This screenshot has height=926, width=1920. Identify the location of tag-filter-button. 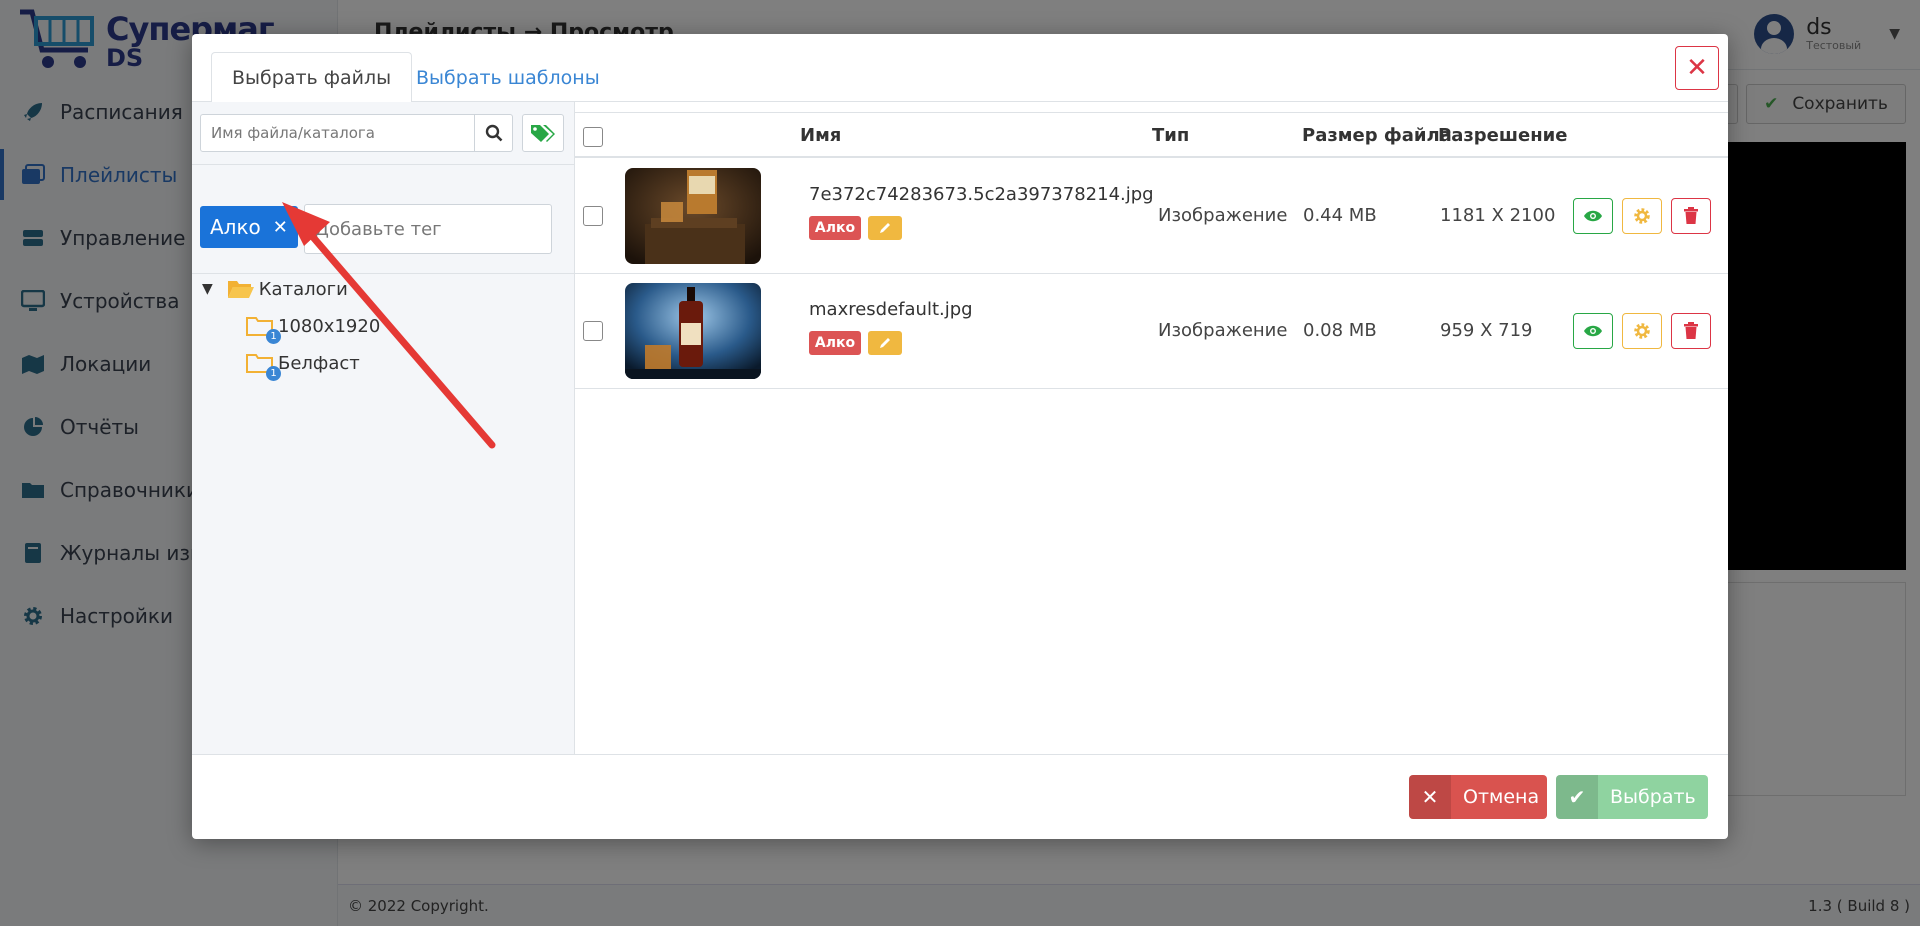
(543, 133).